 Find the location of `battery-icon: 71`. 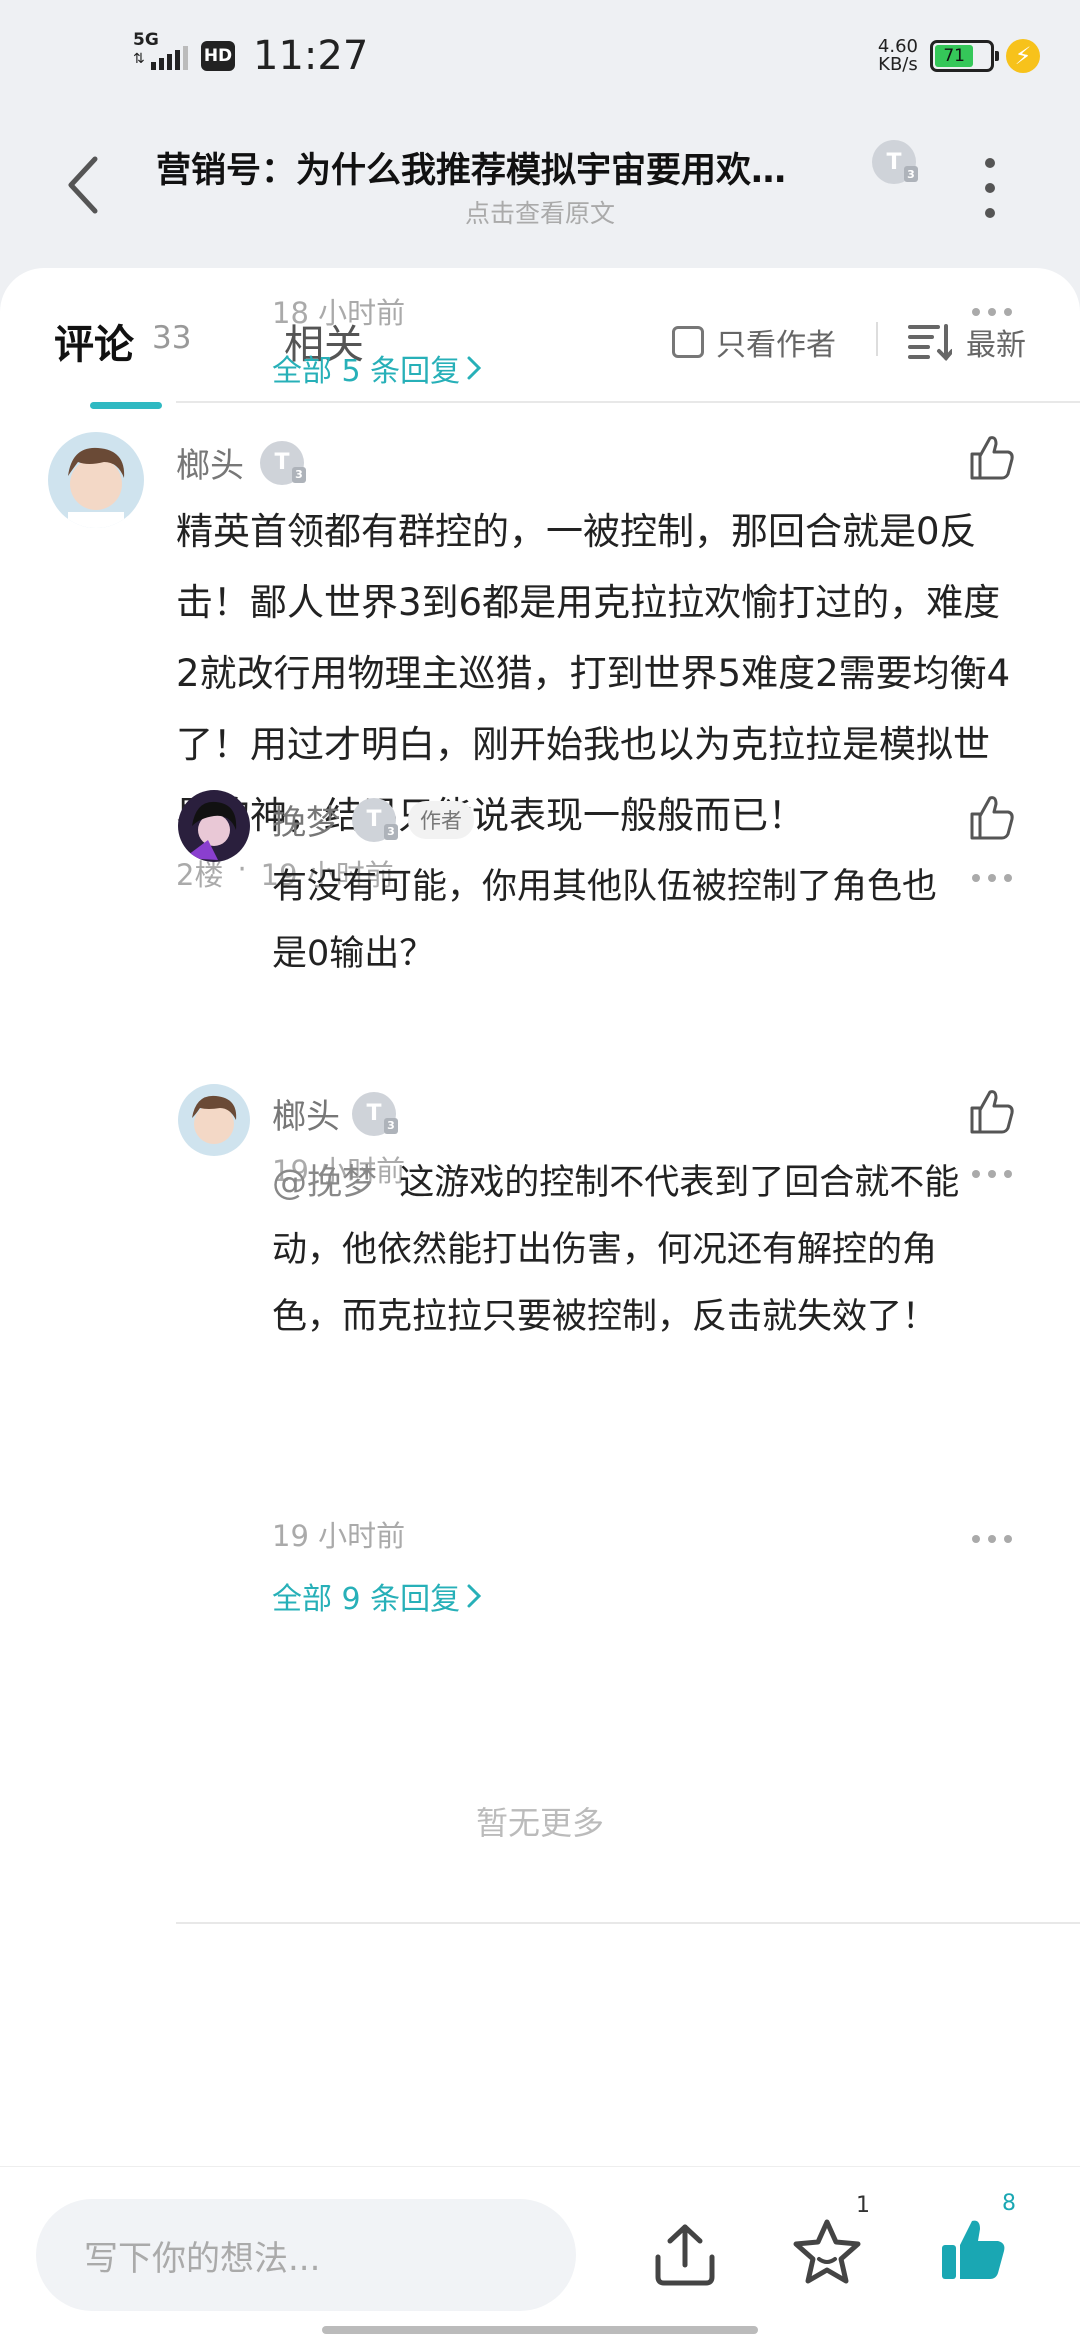

battery-icon: 71 is located at coordinates (964, 56).